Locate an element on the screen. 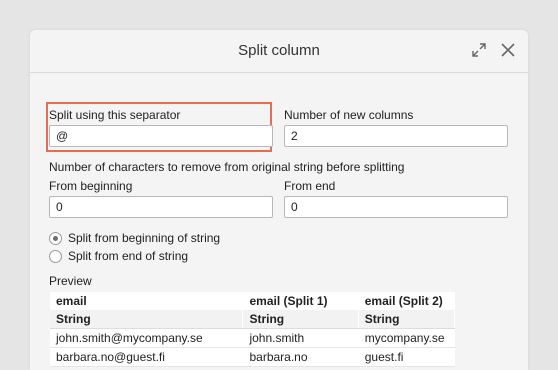  from-beginning-input: 0 is located at coordinates (161, 207).